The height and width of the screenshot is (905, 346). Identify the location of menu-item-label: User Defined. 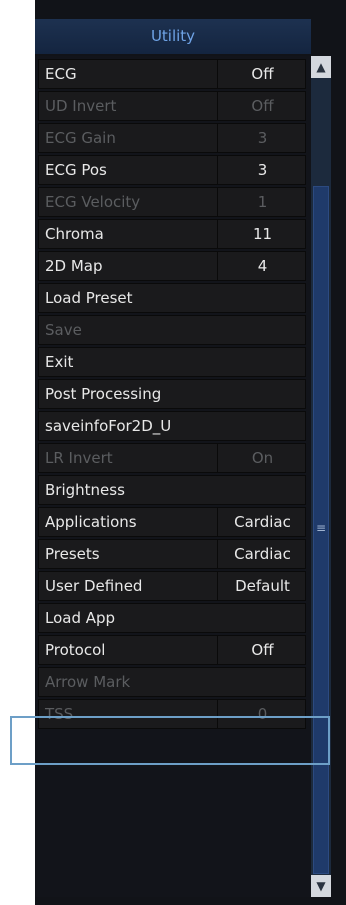
(94, 586).